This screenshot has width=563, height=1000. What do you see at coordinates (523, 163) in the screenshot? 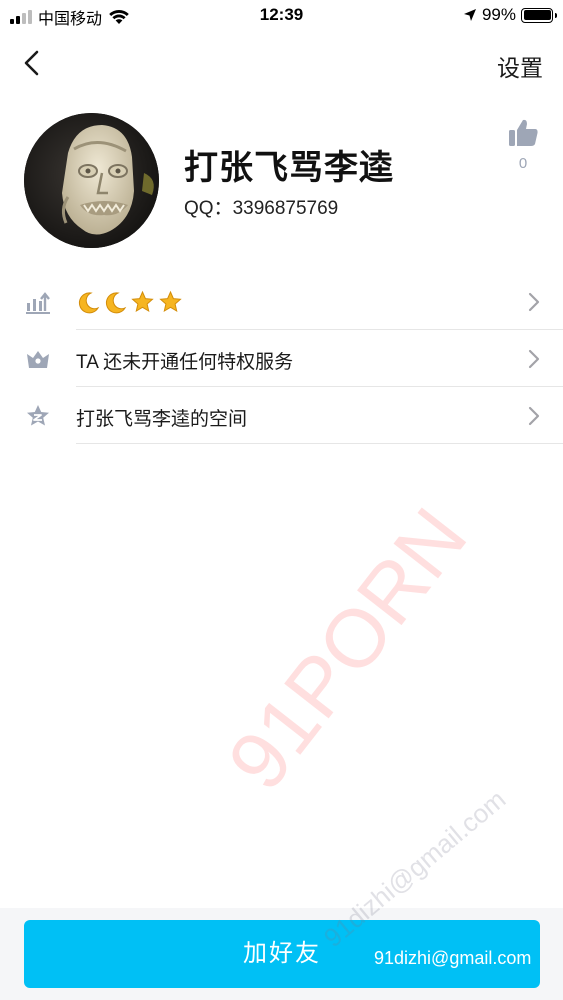
I see `like-count: 0` at bounding box center [523, 163].